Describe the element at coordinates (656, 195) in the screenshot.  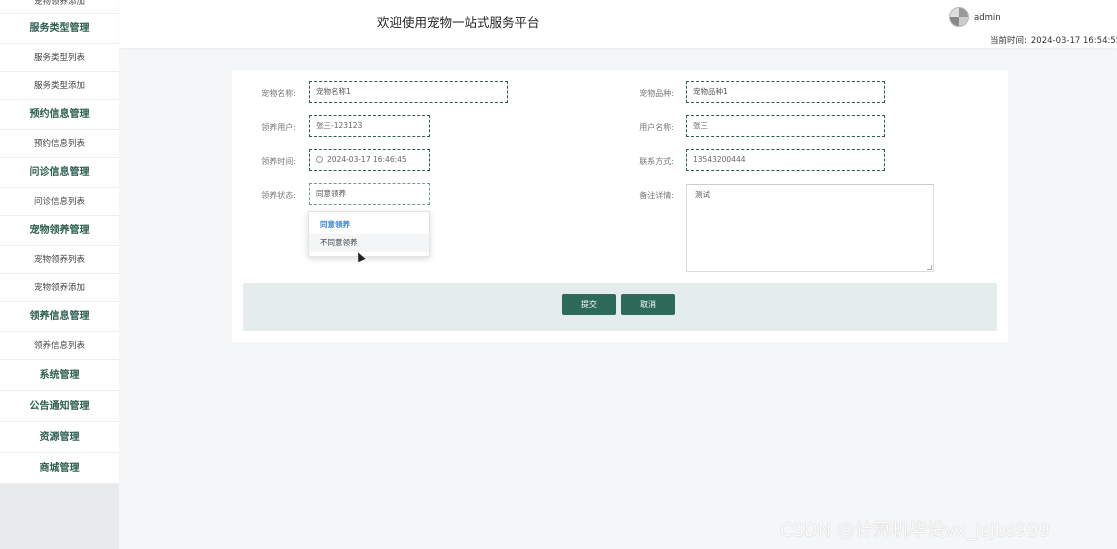
I see `remark-label: 备注详情:` at that location.